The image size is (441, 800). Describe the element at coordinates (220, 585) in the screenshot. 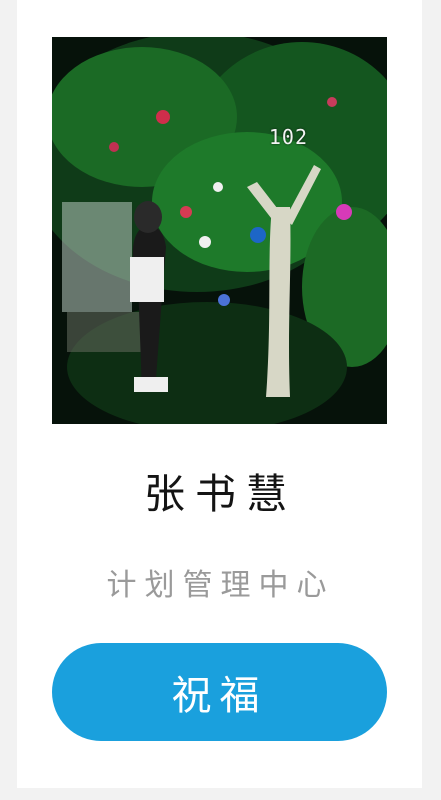

I see `profile-subtitle: 计划管理中心` at that location.